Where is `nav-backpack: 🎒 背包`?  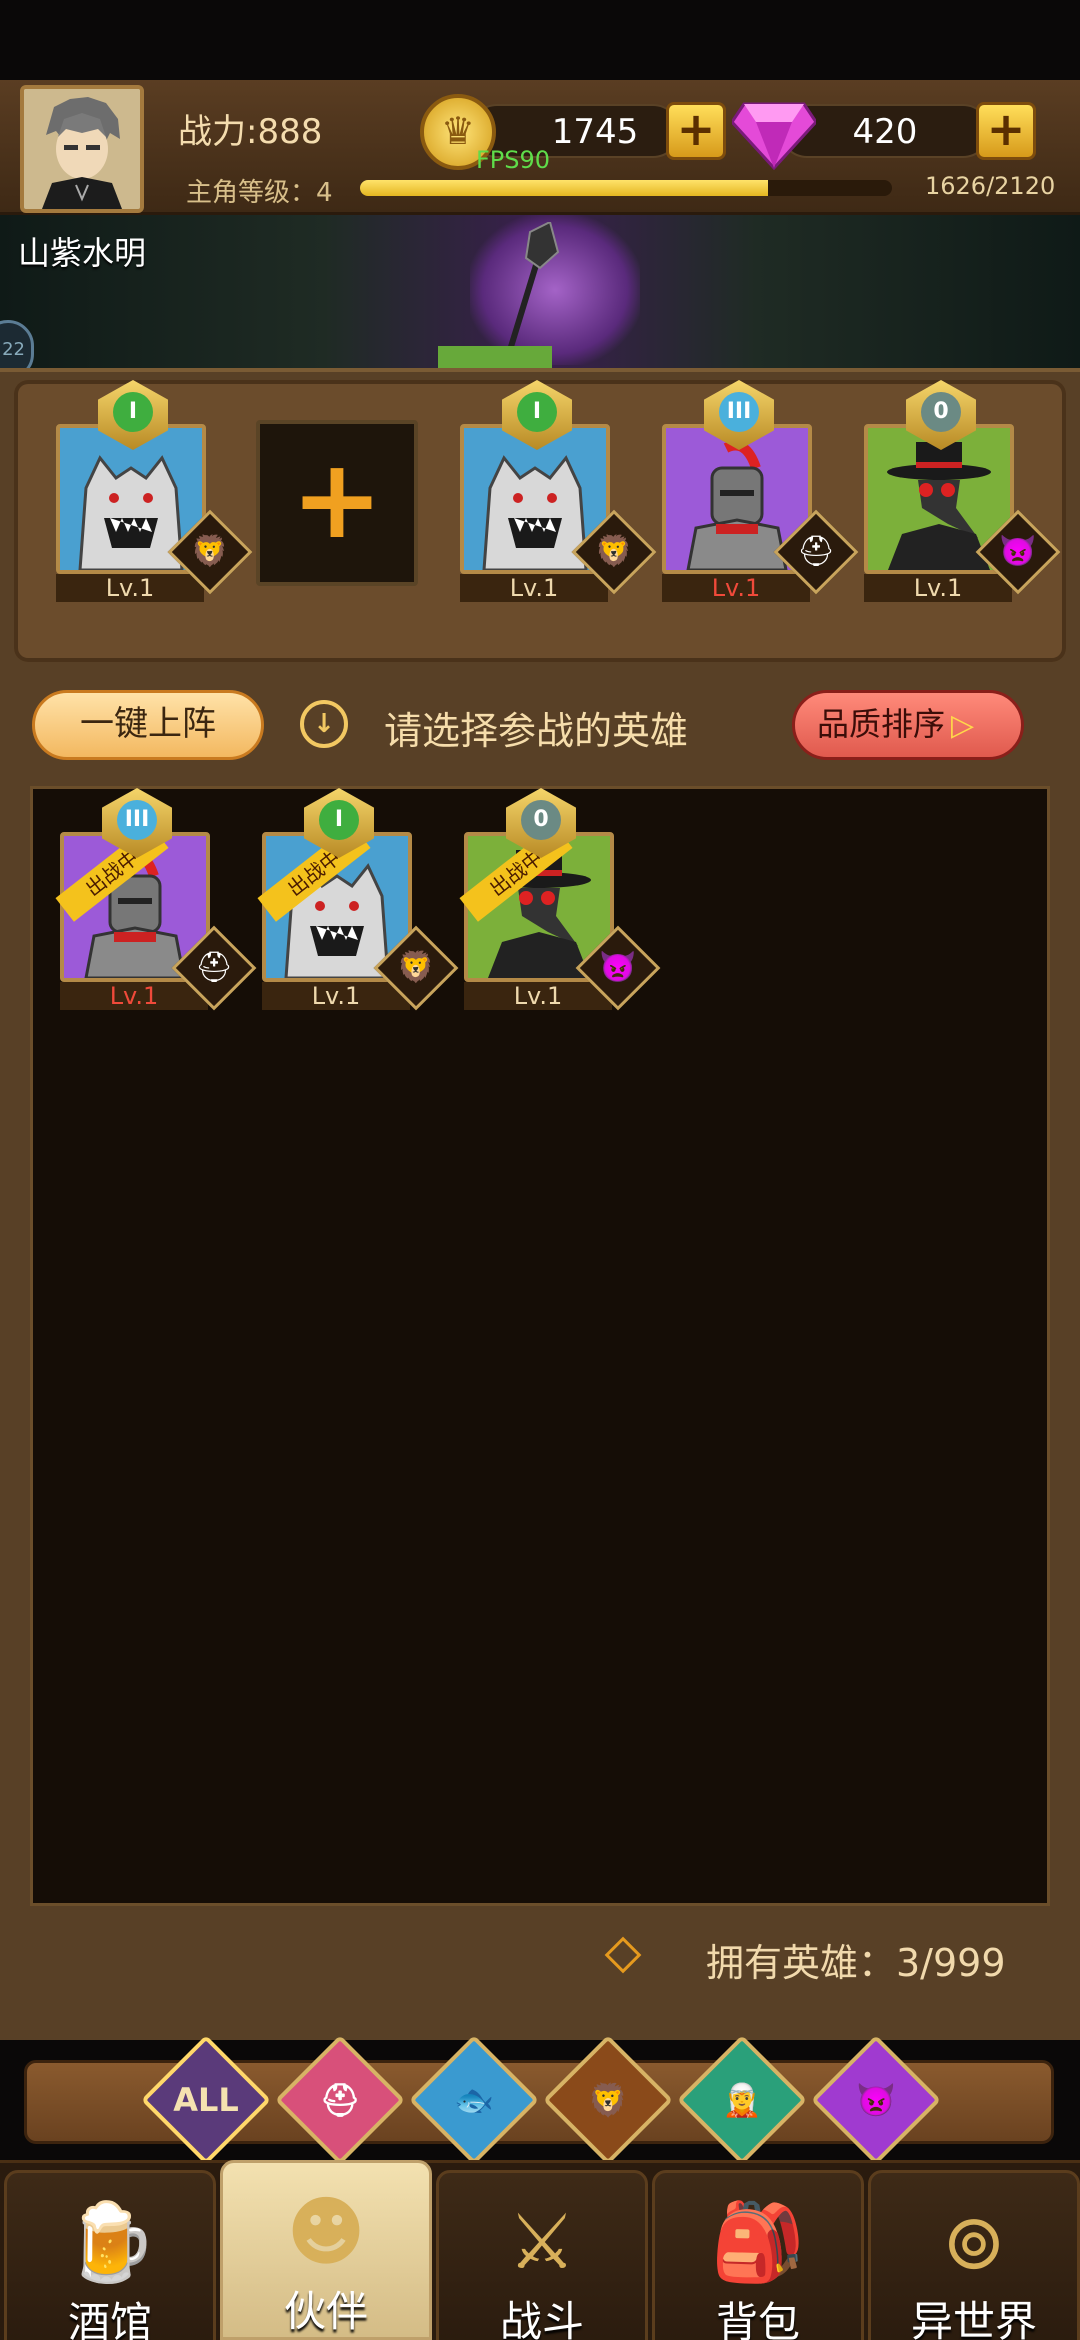
nav-backpack: 🎒 背包 is located at coordinates (758, 2255).